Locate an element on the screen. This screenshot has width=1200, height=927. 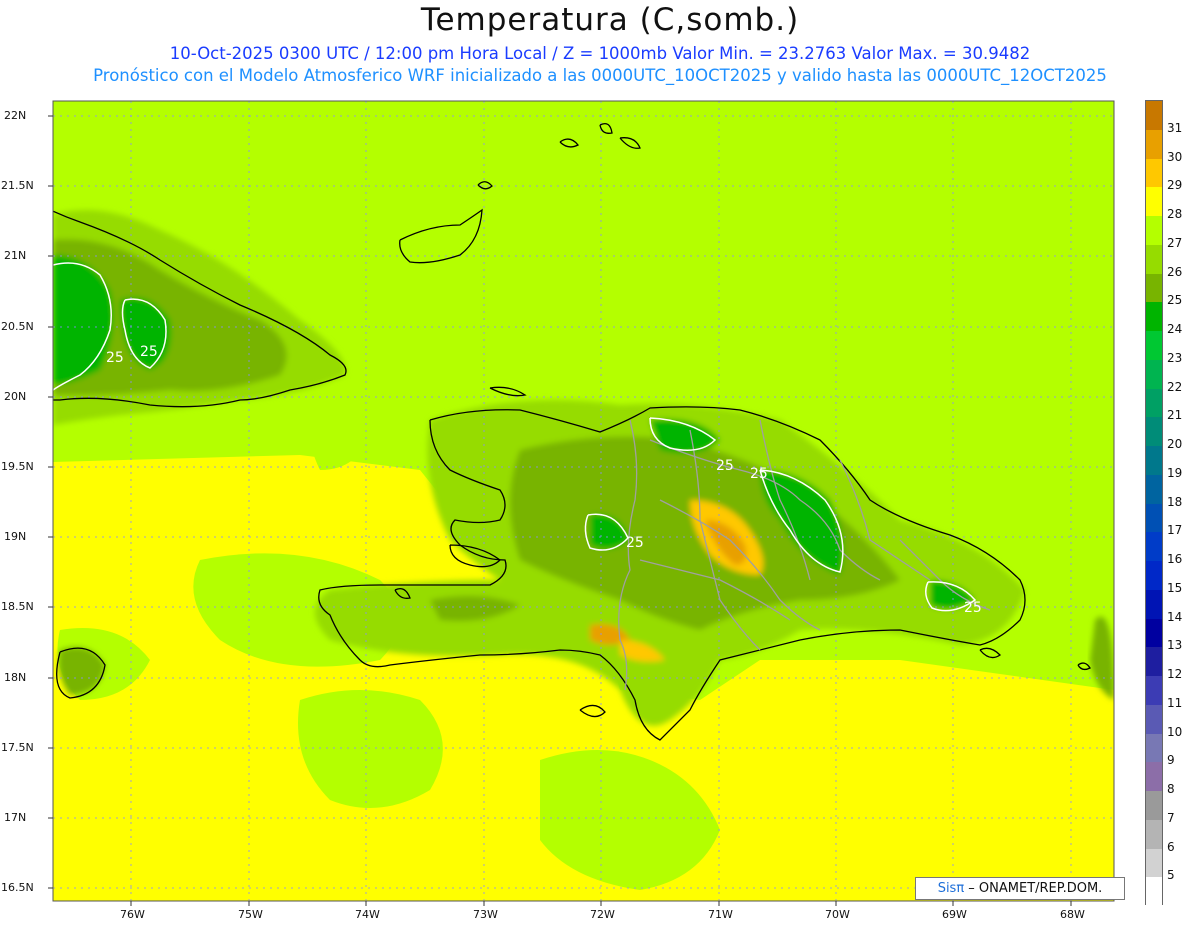
lat-label: 20N is located at coordinates (15, 396).